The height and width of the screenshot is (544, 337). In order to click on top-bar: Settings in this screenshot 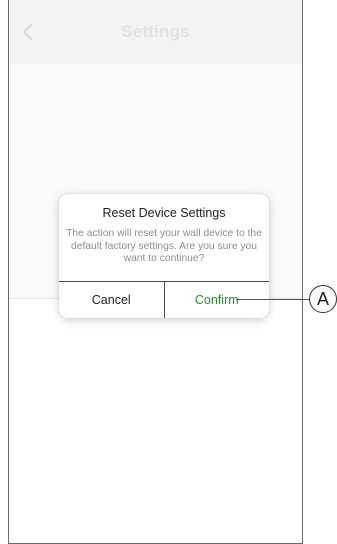, I will do `click(155, 32)`.